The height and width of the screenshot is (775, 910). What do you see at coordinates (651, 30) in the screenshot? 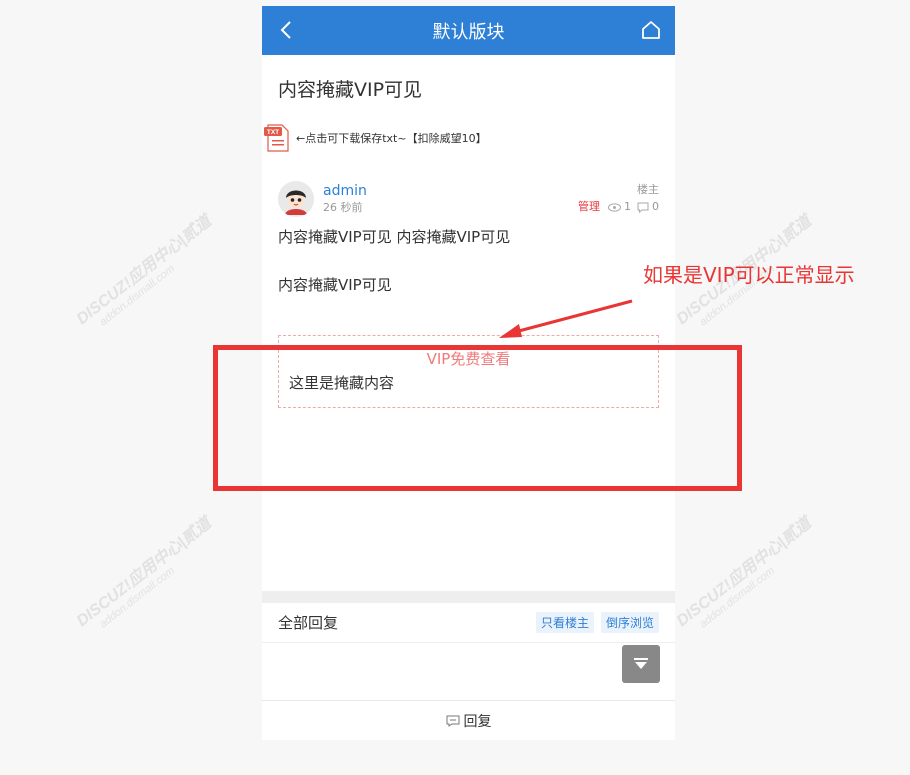
I see `home-icon` at bounding box center [651, 30].